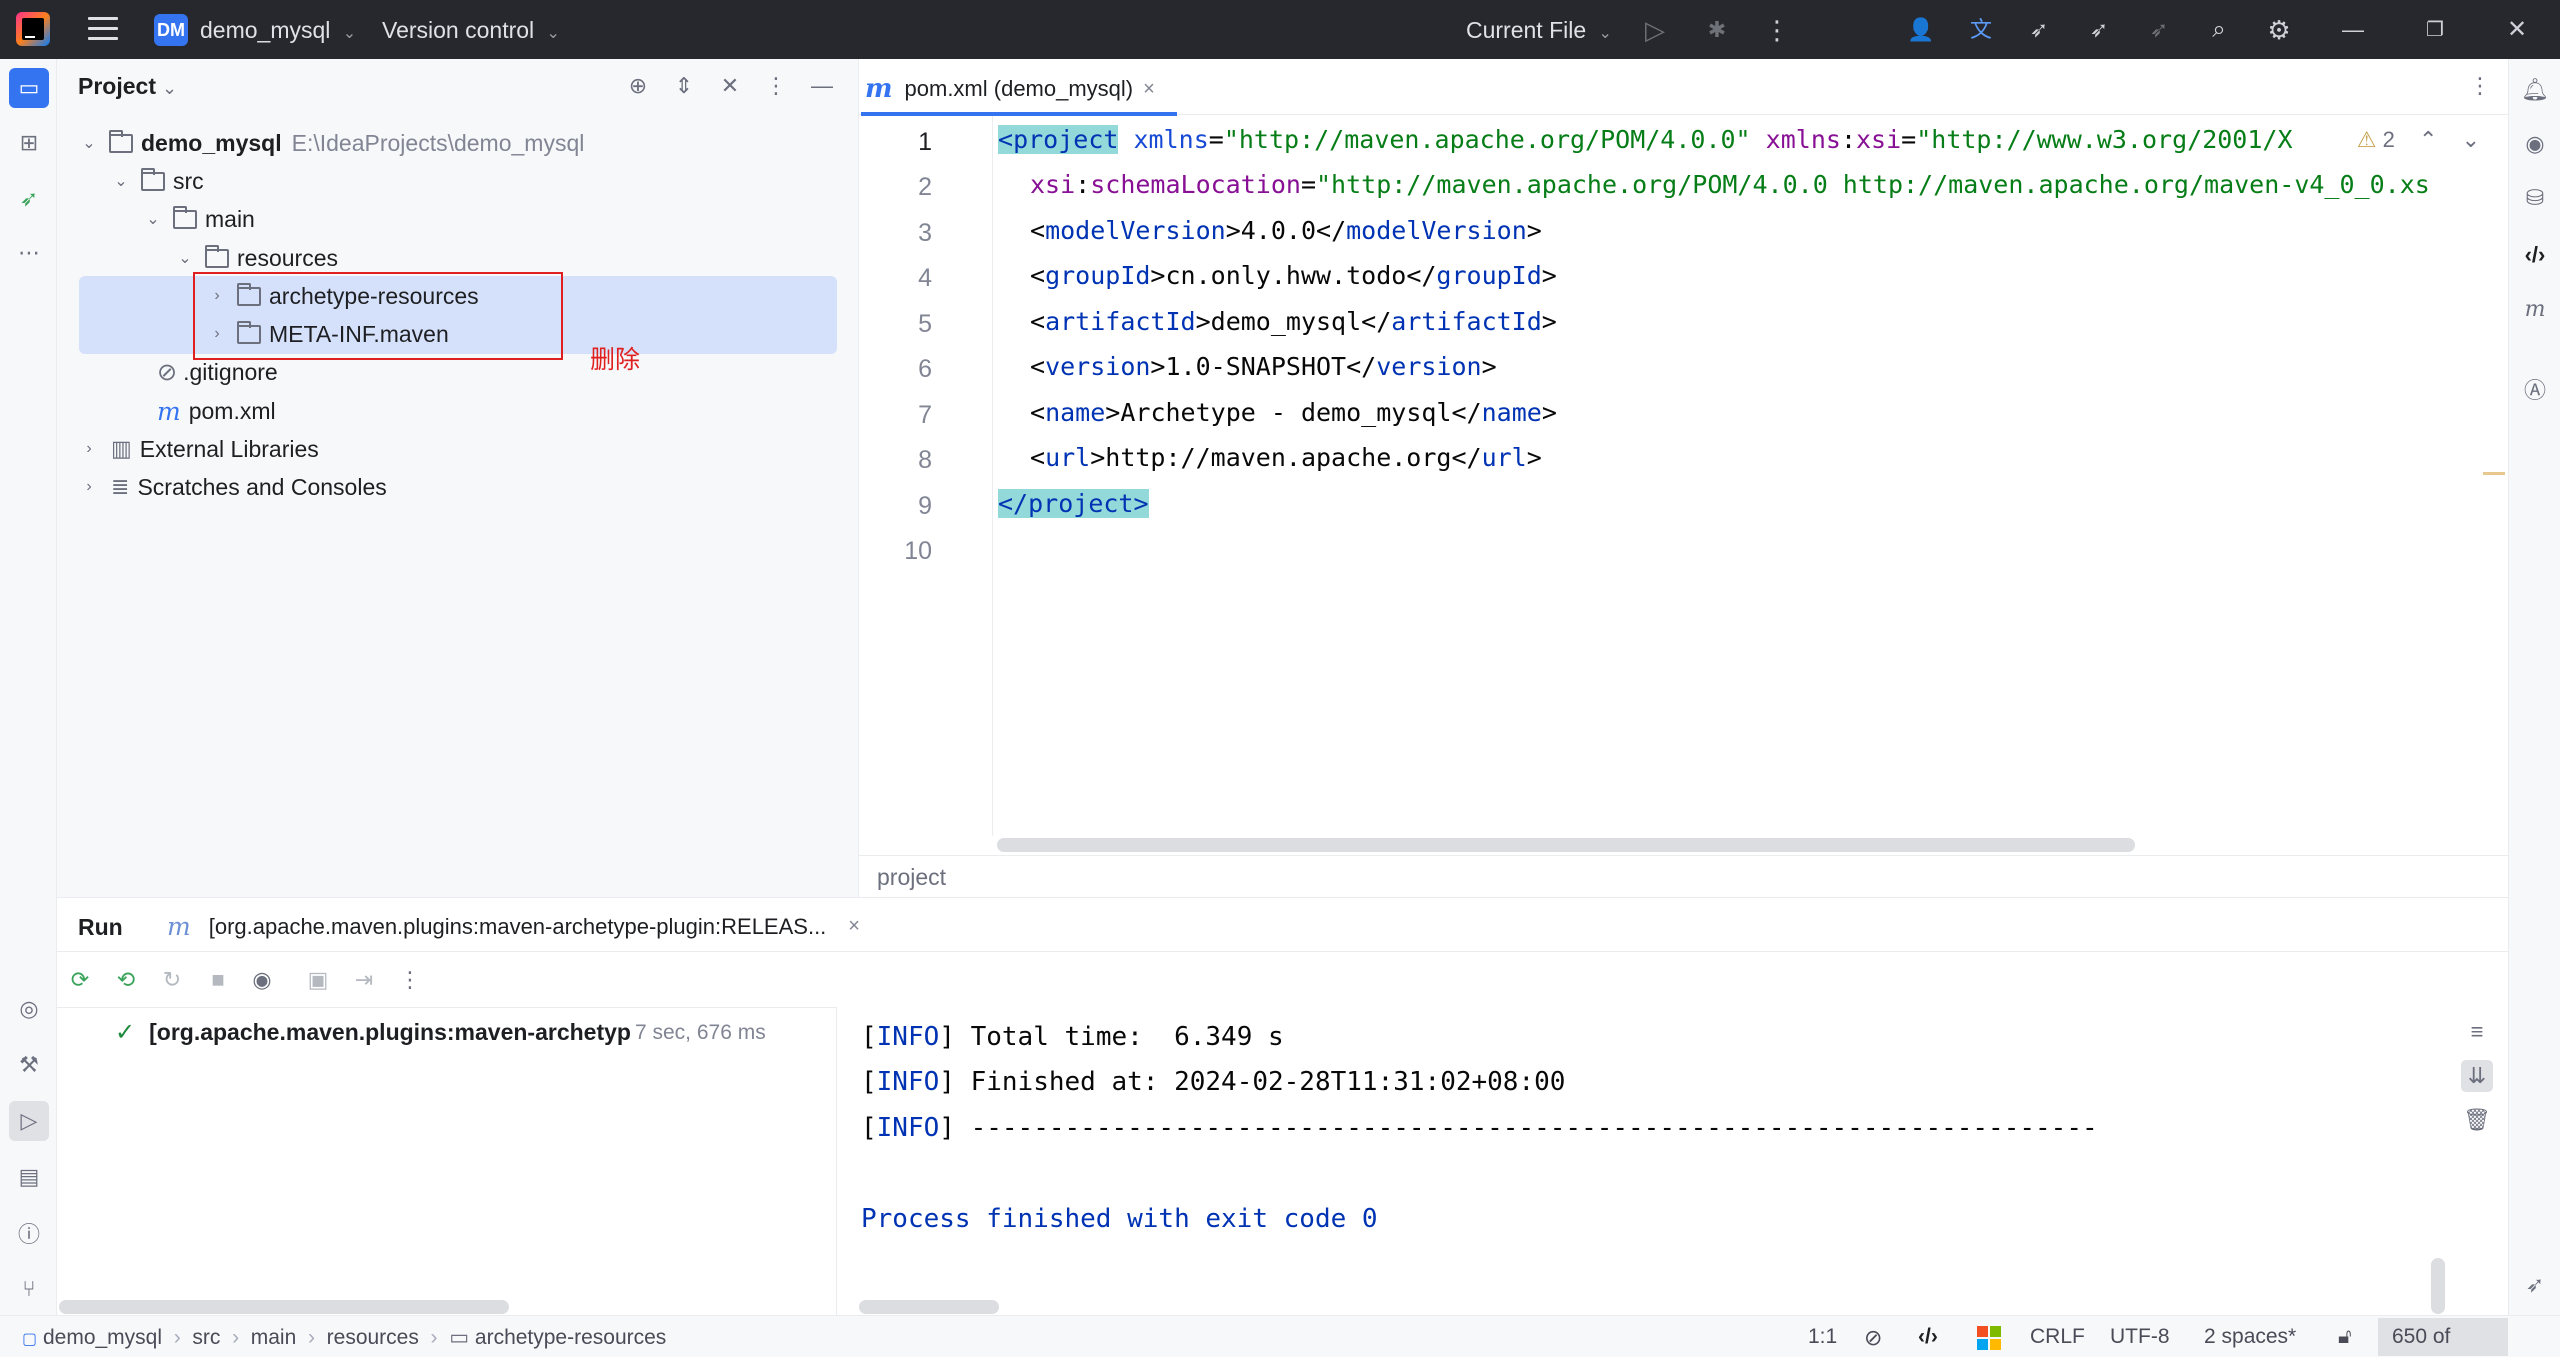 The width and height of the screenshot is (2560, 1357). Describe the element at coordinates (127, 86) in the screenshot. I see `project-panel-header: Project ⌄` at that location.